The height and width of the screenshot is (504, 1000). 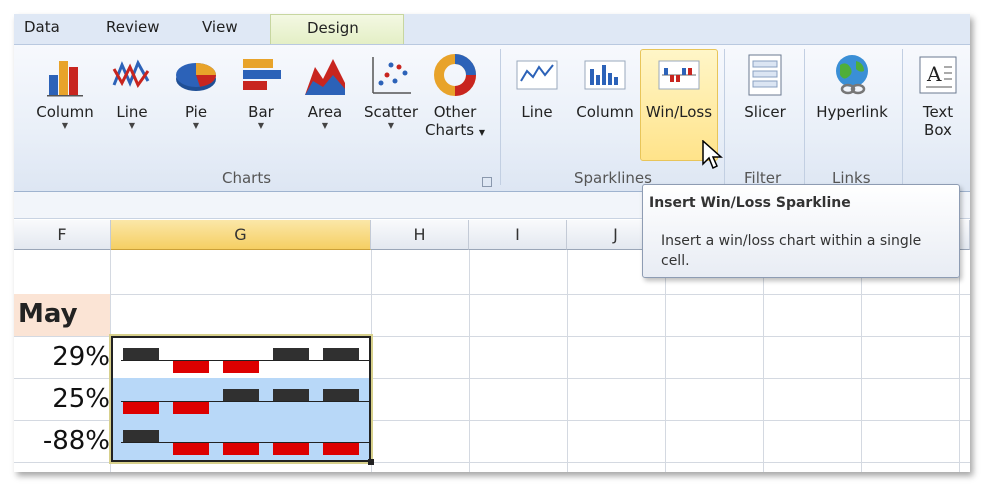 What do you see at coordinates (420, 235) in the screenshot?
I see `column-header-h: H` at bounding box center [420, 235].